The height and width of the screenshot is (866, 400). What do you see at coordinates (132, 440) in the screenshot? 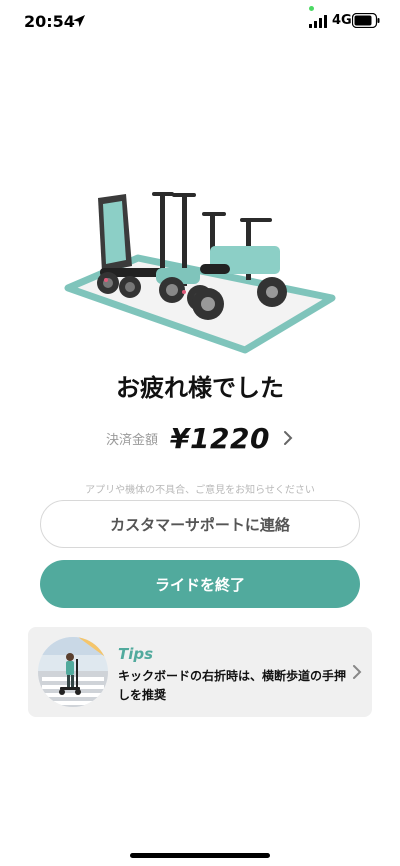
I see `fare-label: 決済金額` at bounding box center [132, 440].